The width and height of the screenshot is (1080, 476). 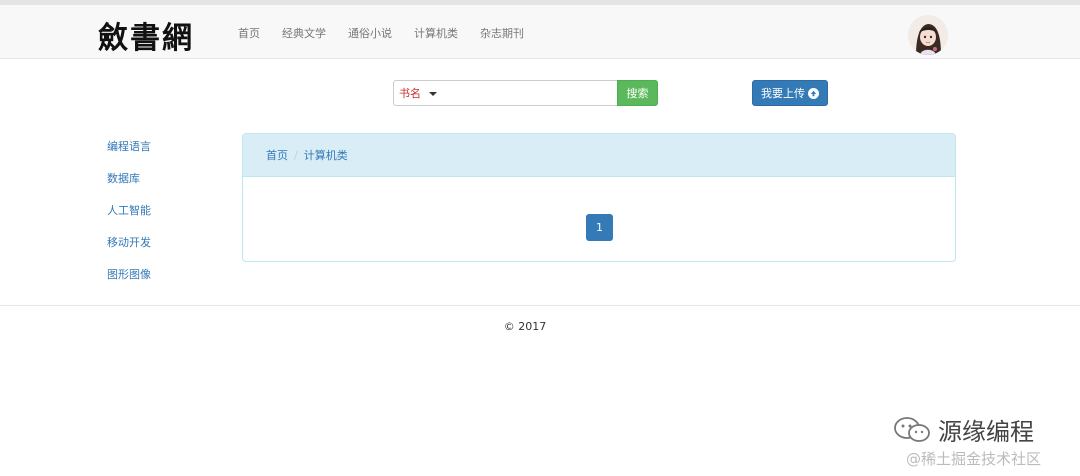 What do you see at coordinates (525, 326) in the screenshot?
I see `footer-copyright: © 2017` at bounding box center [525, 326].